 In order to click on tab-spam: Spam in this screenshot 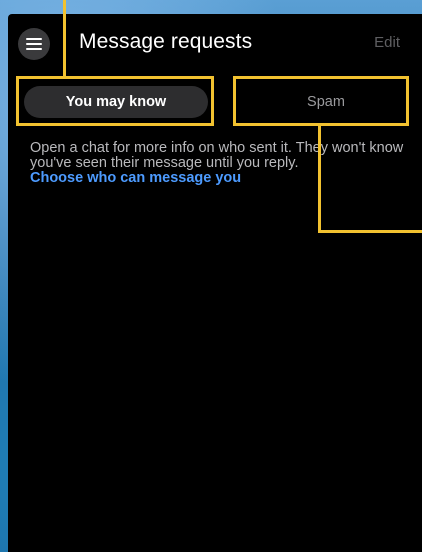, I will do `click(326, 102)`.